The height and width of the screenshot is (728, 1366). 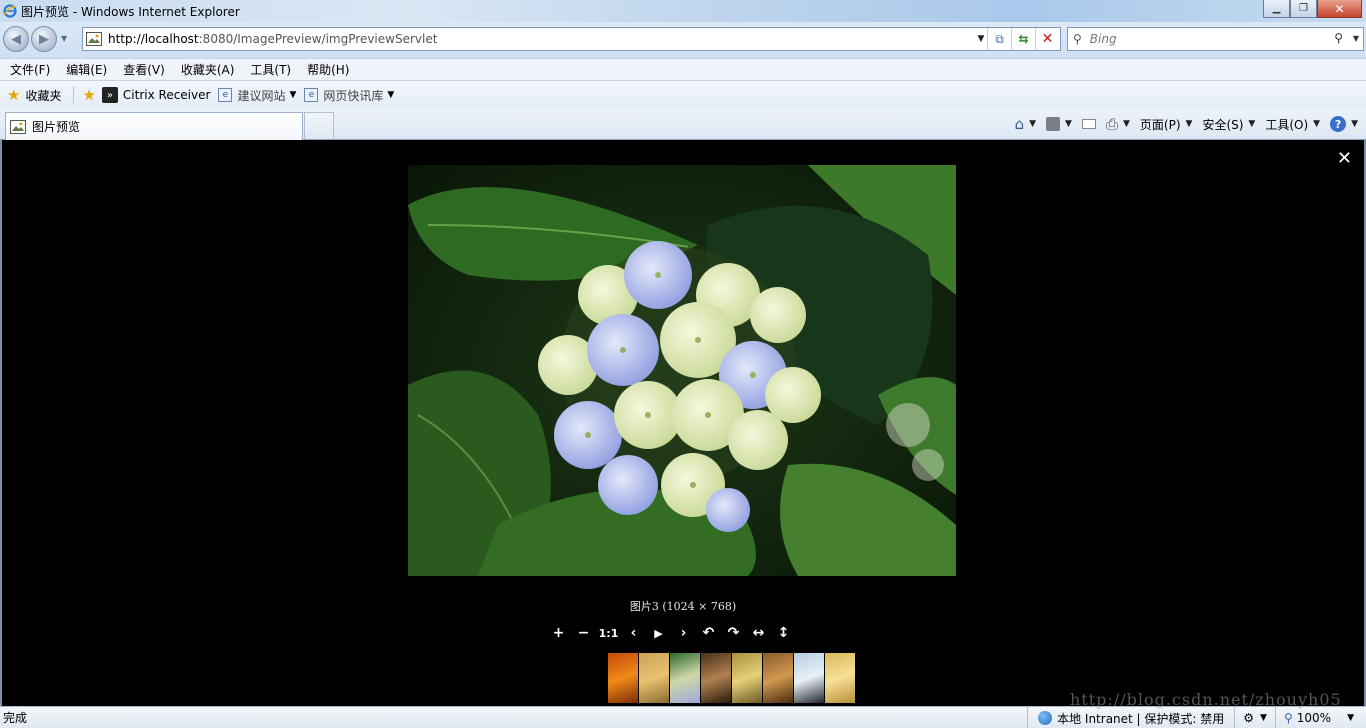 What do you see at coordinates (208, 69) in the screenshot?
I see `menu-favorites: 收藏夹(A)` at bounding box center [208, 69].